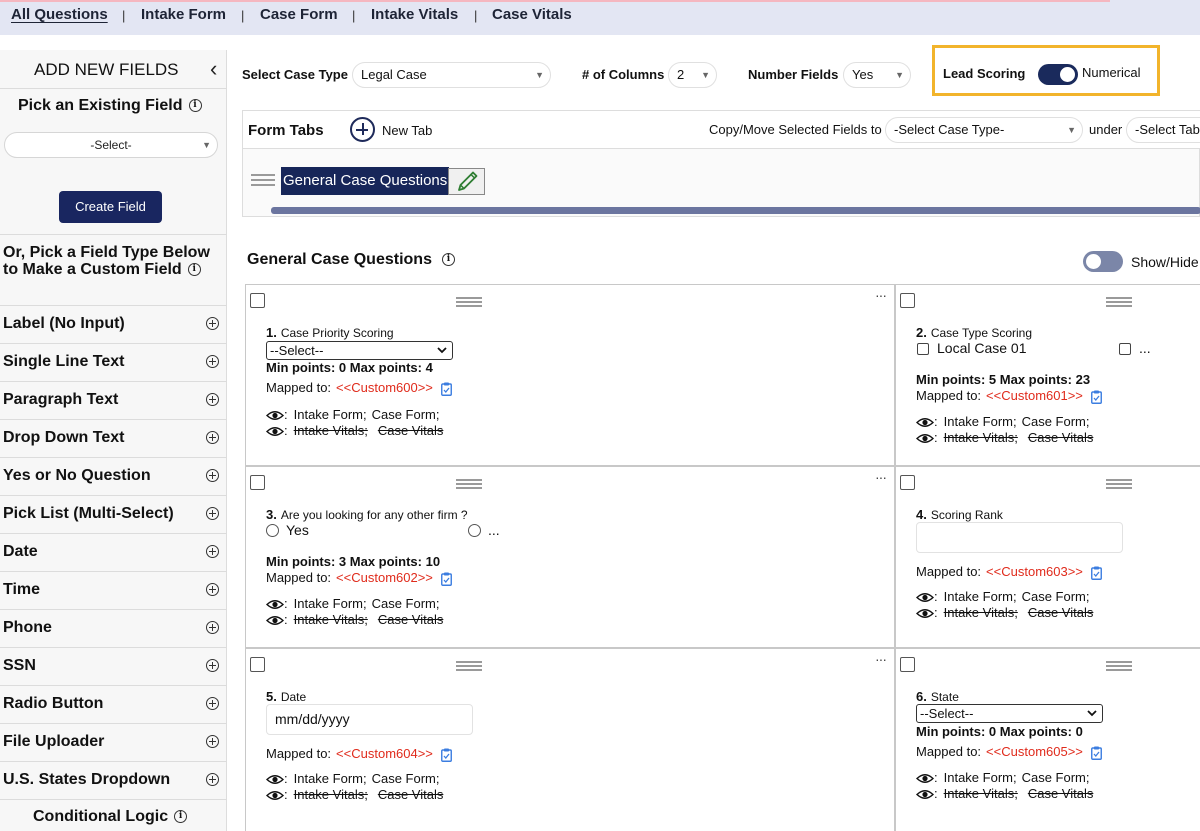 The width and height of the screenshot is (1200, 831). I want to click on text-input, so click(1019, 537).